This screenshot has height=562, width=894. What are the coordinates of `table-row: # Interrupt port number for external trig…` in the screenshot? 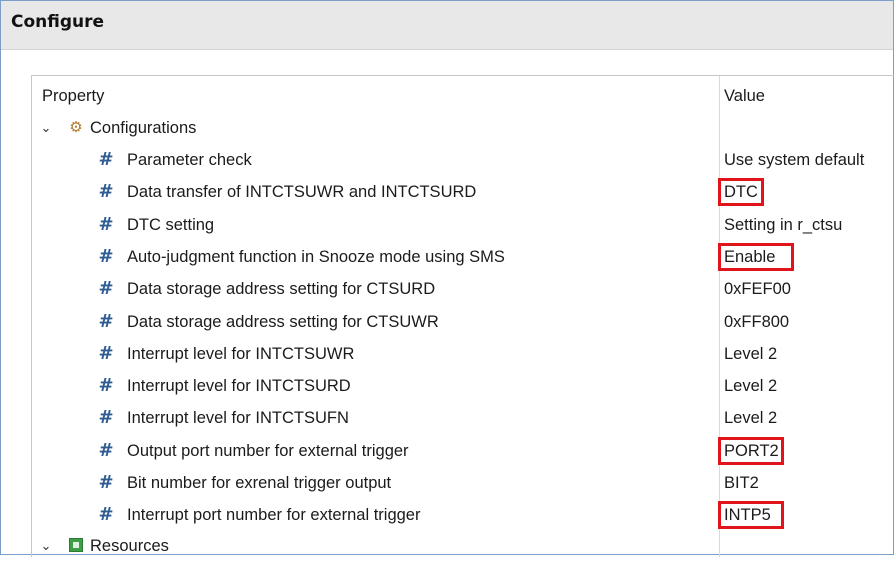 It's located at (463, 515).